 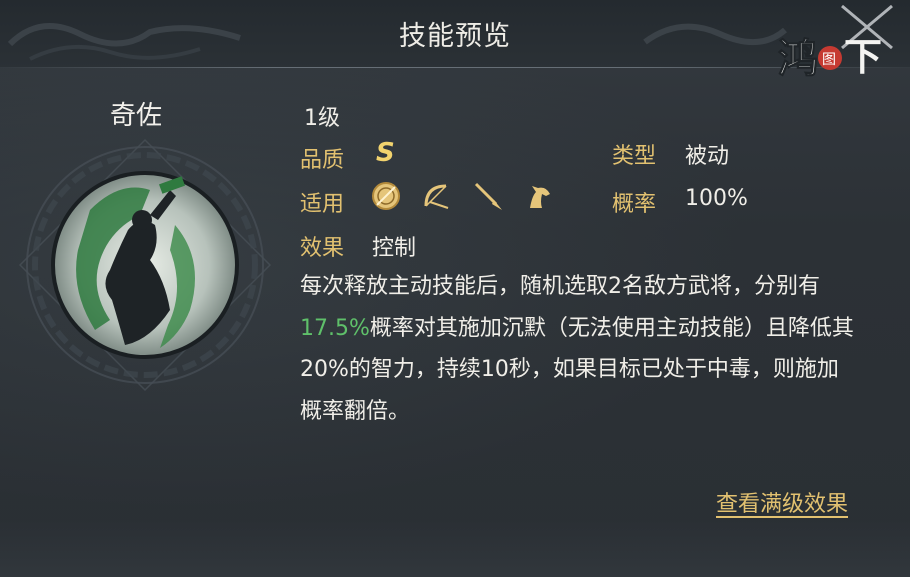 What do you see at coordinates (634, 204) in the screenshot?
I see `rate-label: 概率` at bounding box center [634, 204].